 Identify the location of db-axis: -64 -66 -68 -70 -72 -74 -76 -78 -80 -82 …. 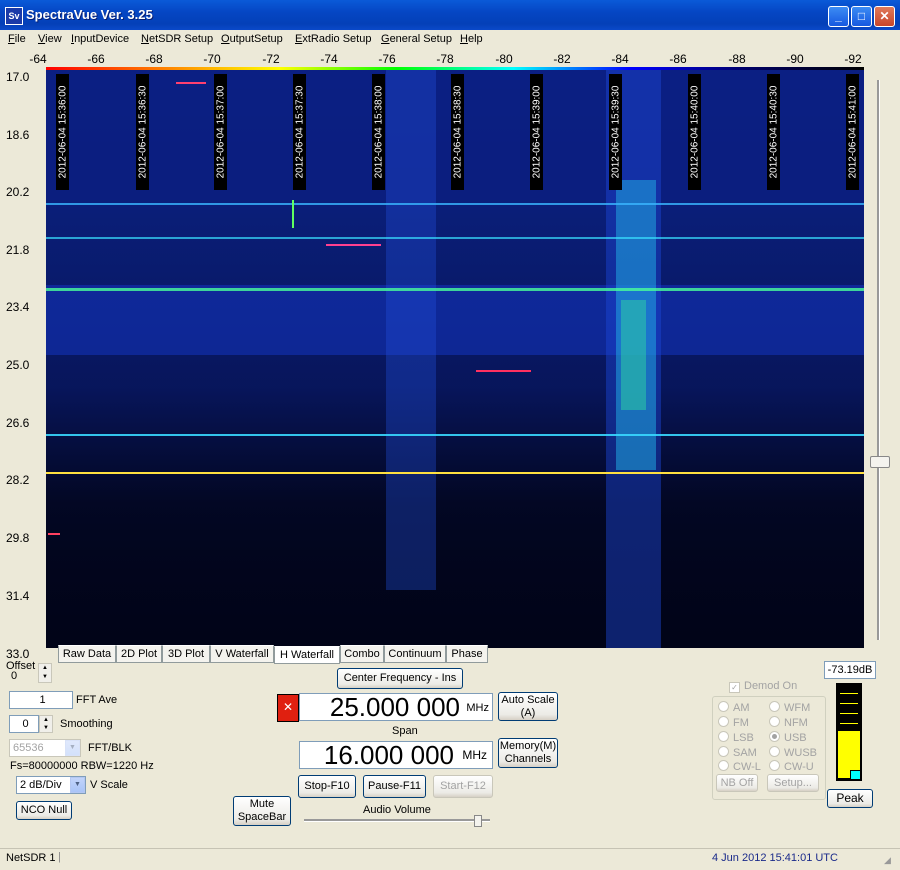
(440, 58).